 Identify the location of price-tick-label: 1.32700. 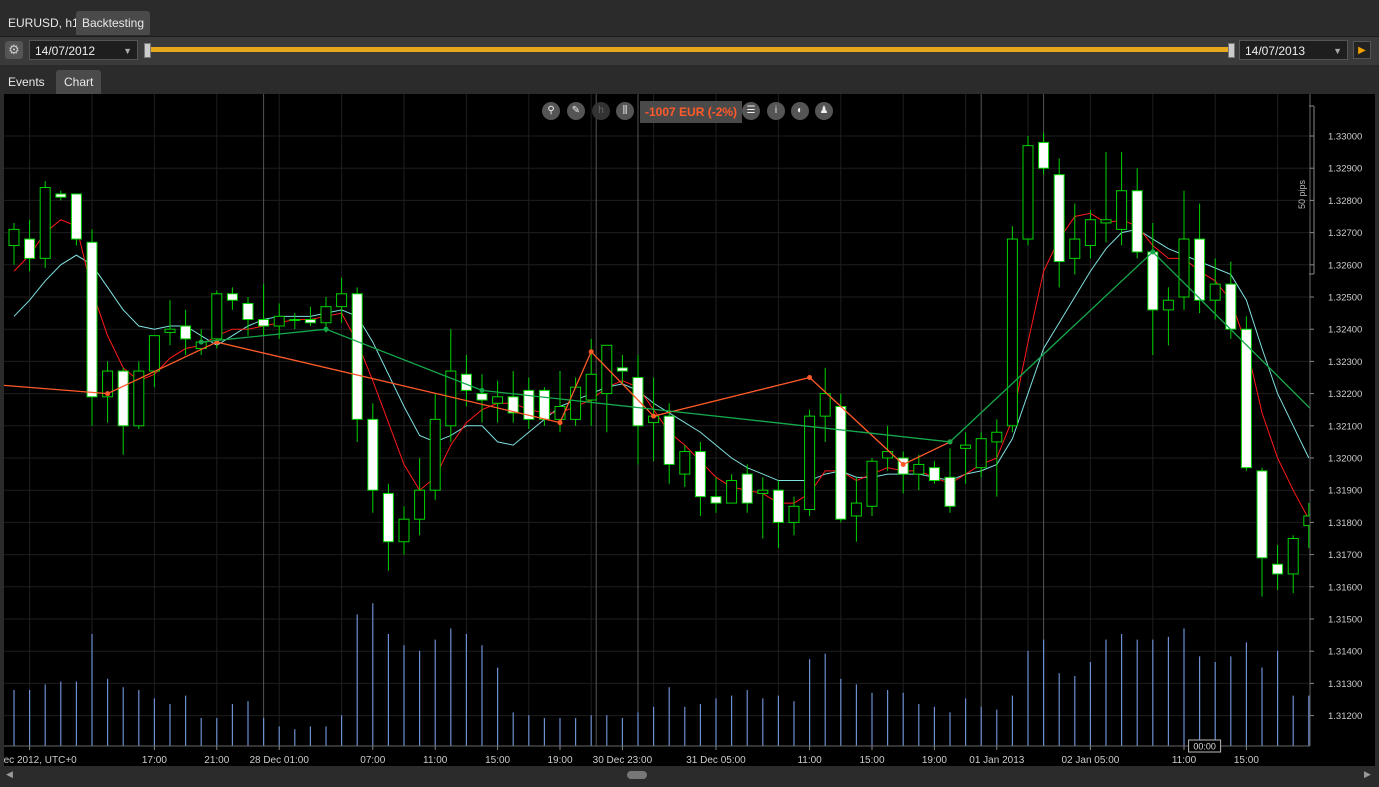
(1345, 233).